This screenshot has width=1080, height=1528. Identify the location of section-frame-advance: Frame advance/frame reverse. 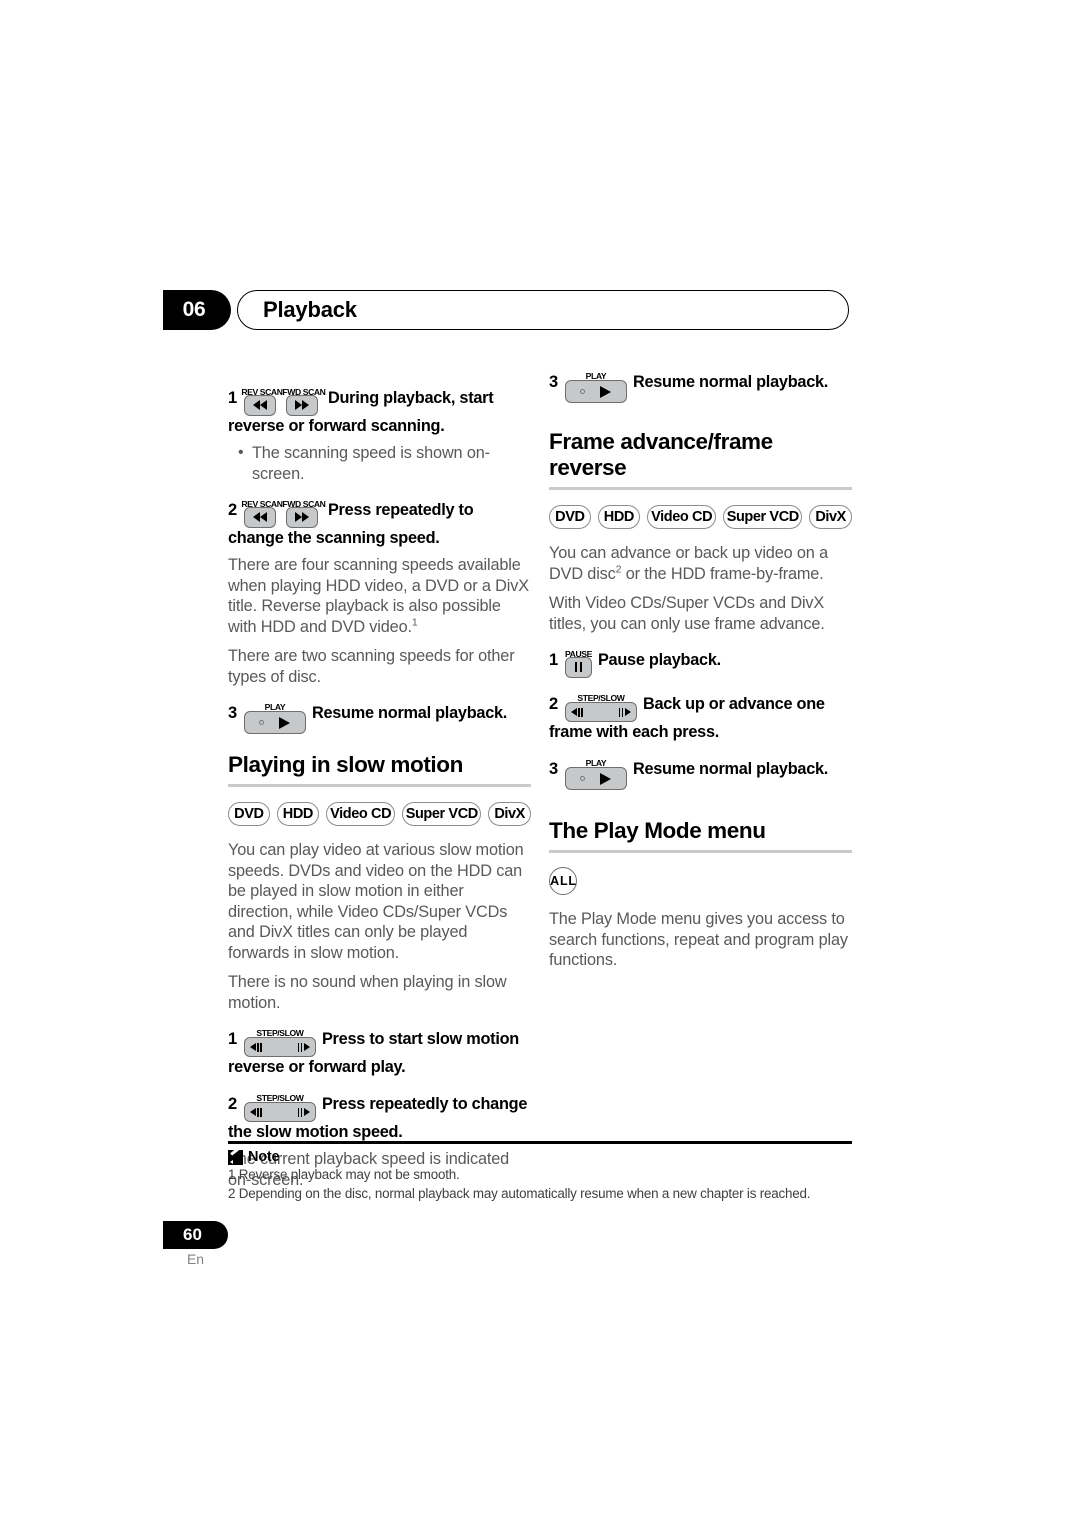
(700, 459).